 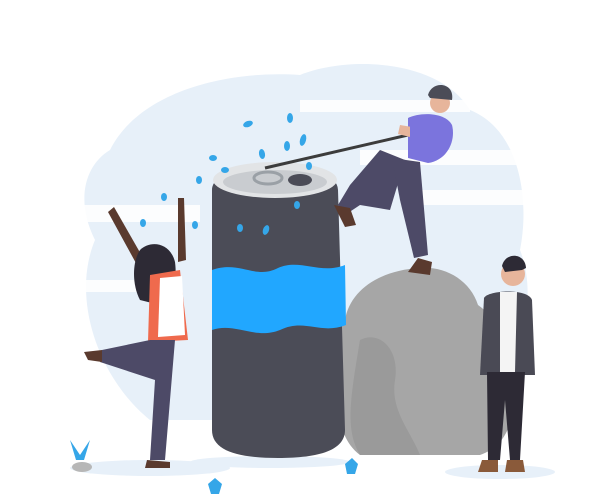 I want to click on giant-can, so click(x=279, y=310).